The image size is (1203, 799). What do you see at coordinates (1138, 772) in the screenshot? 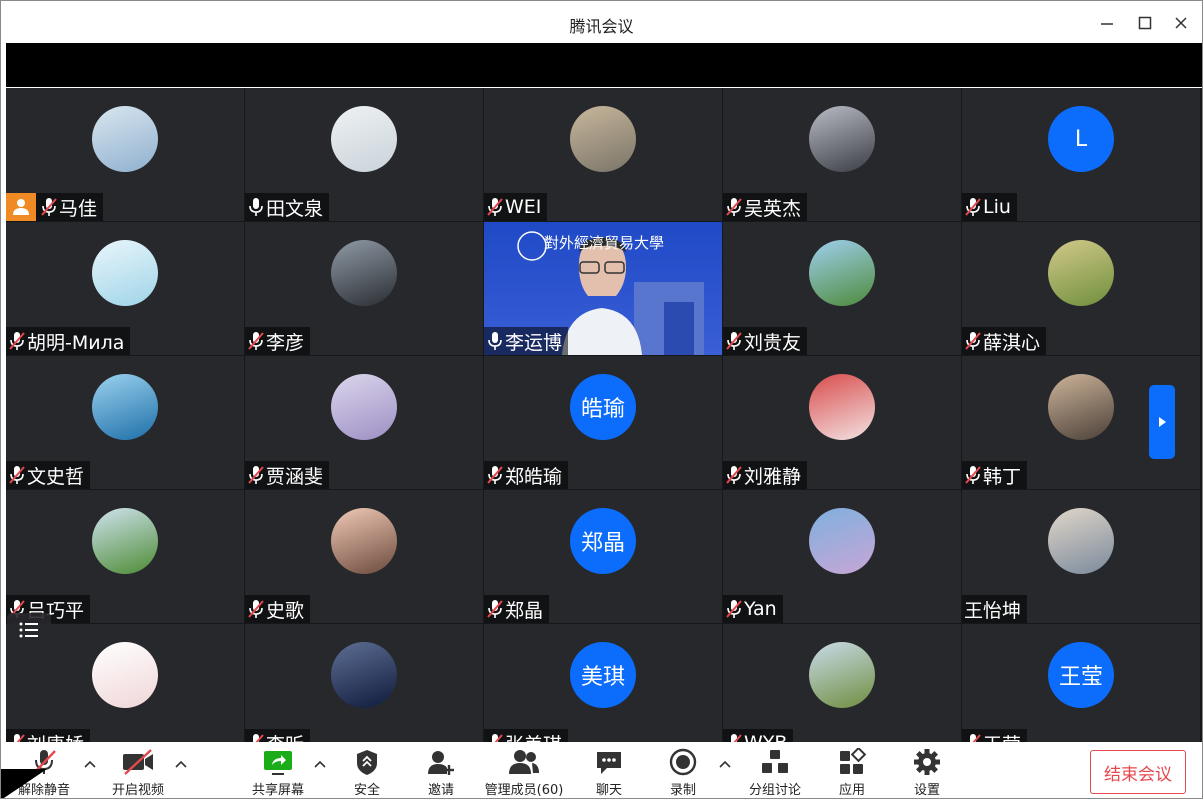
I see `end-meeting-button: 结束会议` at bounding box center [1138, 772].